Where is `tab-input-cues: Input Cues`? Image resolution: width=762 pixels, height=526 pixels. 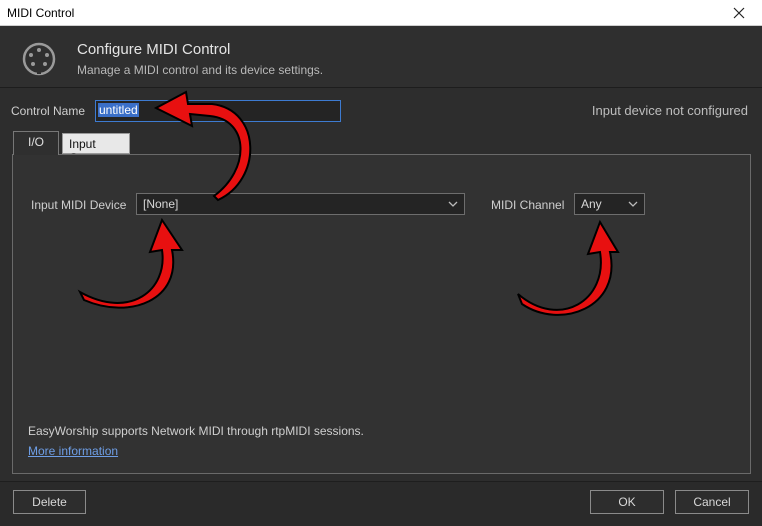 tab-input-cues: Input Cues is located at coordinates (96, 149).